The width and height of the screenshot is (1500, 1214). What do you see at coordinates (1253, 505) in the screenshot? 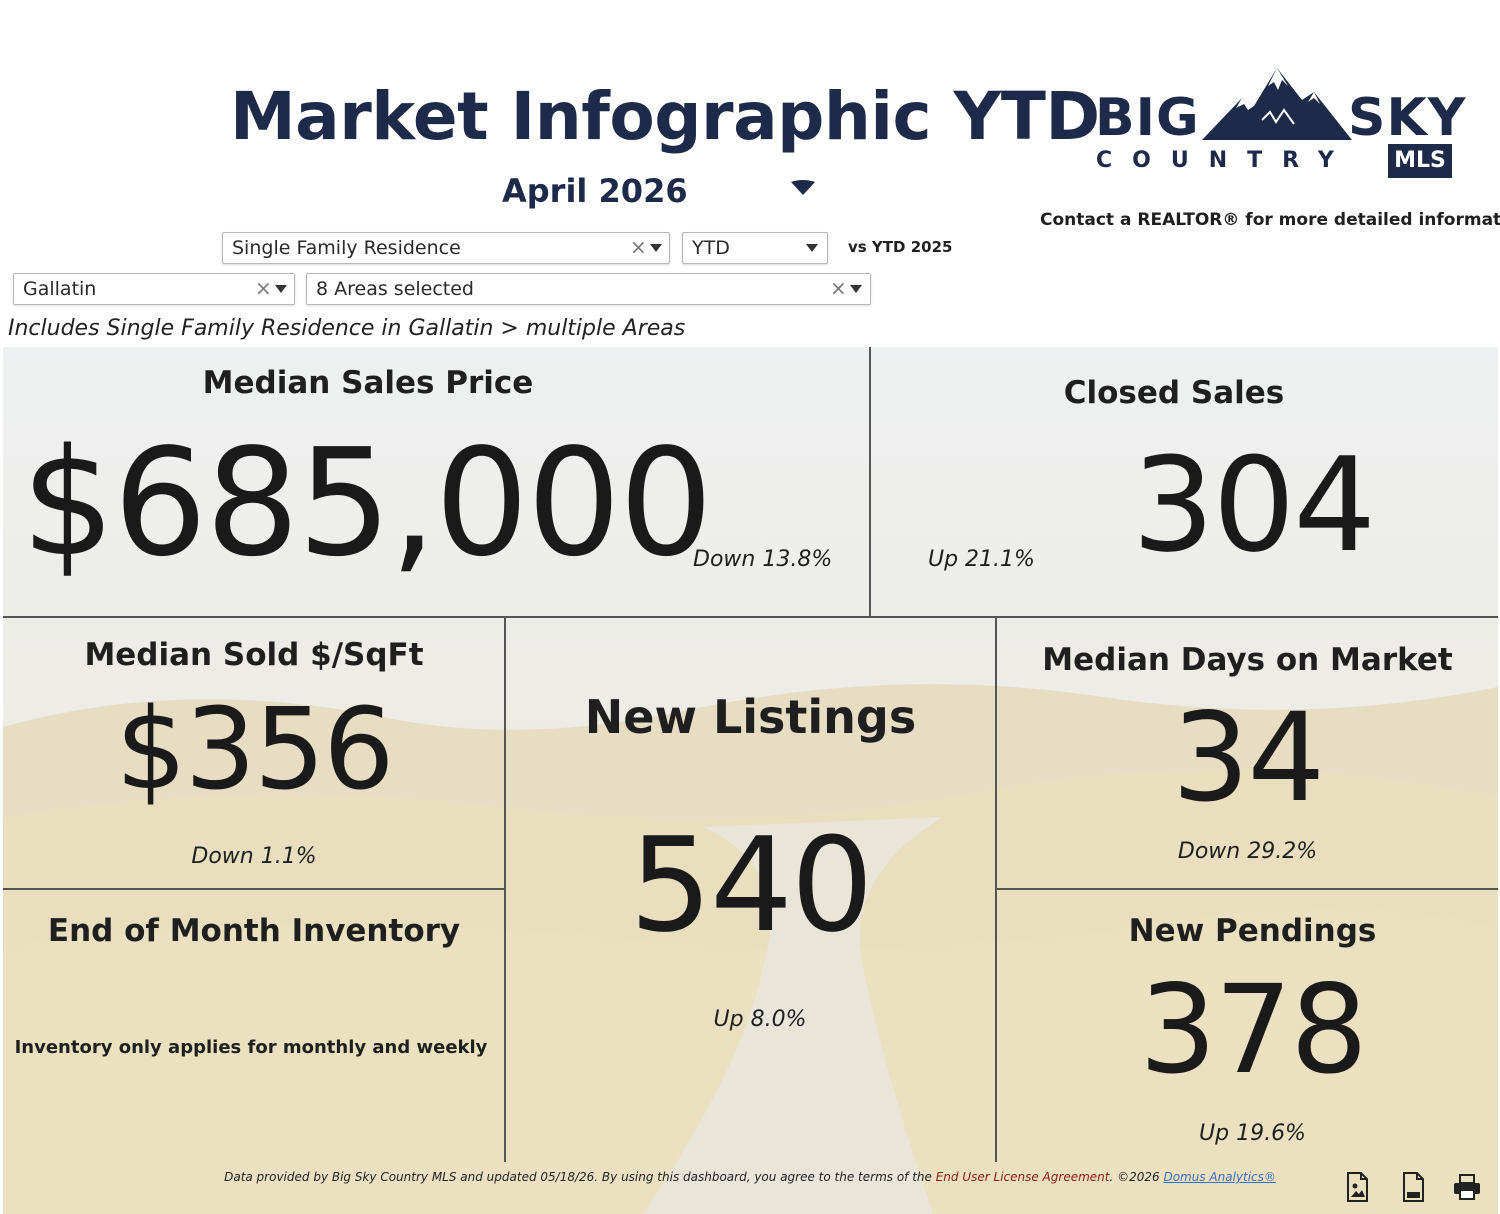
I see `closed-sales-value: 304` at bounding box center [1253, 505].